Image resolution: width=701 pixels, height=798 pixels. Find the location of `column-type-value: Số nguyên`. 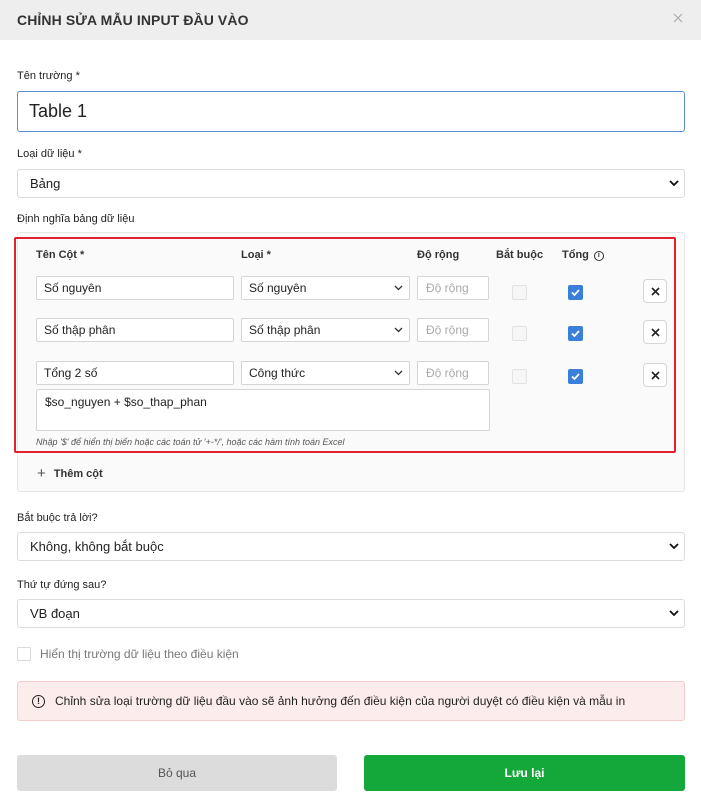

column-type-value: Số nguyên is located at coordinates (278, 288).